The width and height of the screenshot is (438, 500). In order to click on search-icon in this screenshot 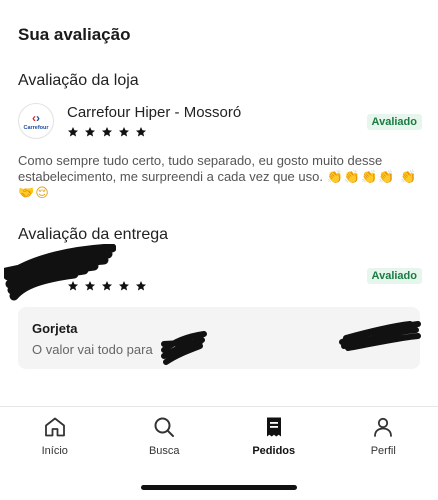, I will do `click(164, 427)`.